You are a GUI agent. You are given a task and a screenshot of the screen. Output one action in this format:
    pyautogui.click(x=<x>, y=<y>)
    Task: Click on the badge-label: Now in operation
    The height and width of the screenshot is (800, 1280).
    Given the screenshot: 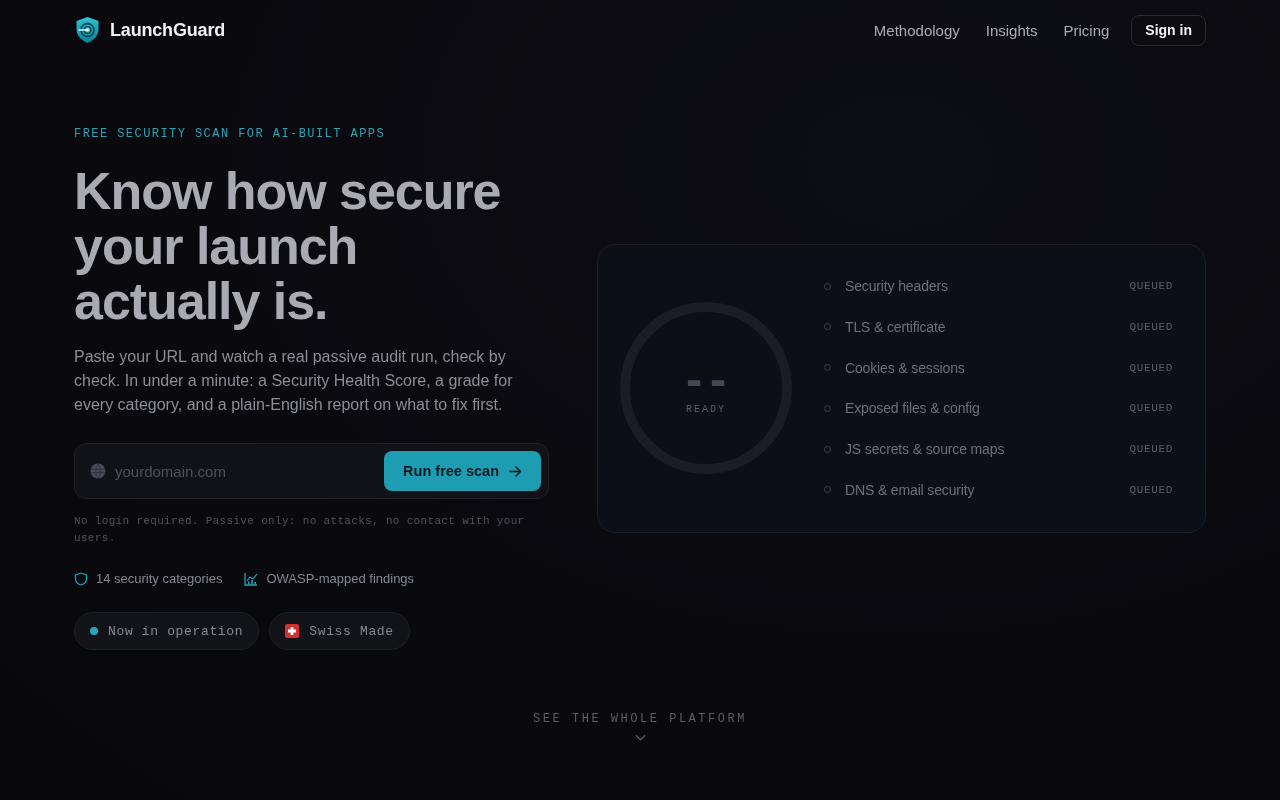 What is the action you would take?
    pyautogui.click(x=176, y=631)
    